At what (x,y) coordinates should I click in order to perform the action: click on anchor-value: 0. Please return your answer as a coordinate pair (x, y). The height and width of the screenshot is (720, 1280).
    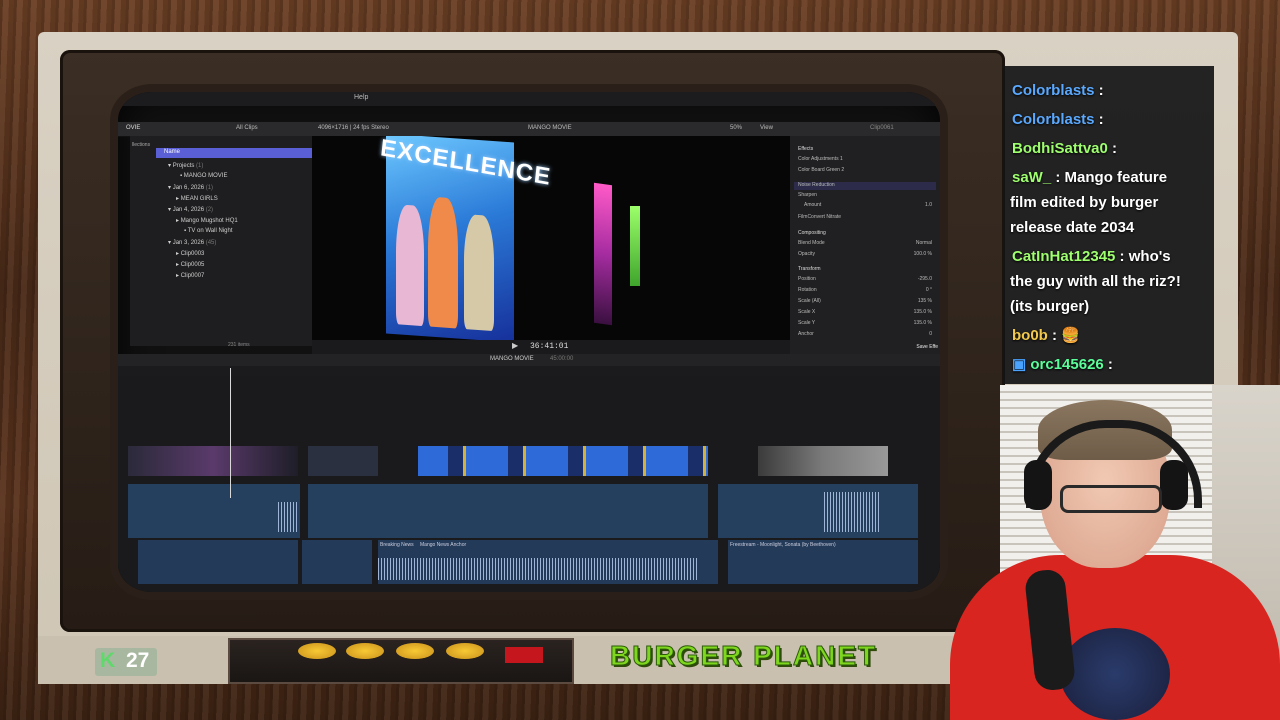
    Looking at the image, I should click on (930, 334).